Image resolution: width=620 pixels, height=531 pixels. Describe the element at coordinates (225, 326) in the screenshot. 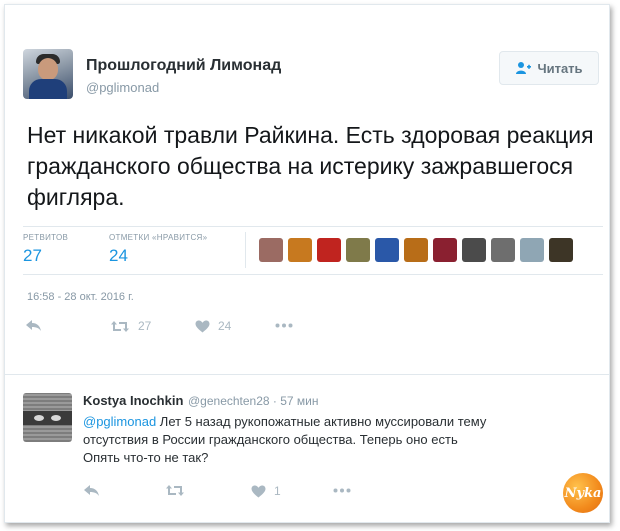

I see `like-count: 24` at that location.